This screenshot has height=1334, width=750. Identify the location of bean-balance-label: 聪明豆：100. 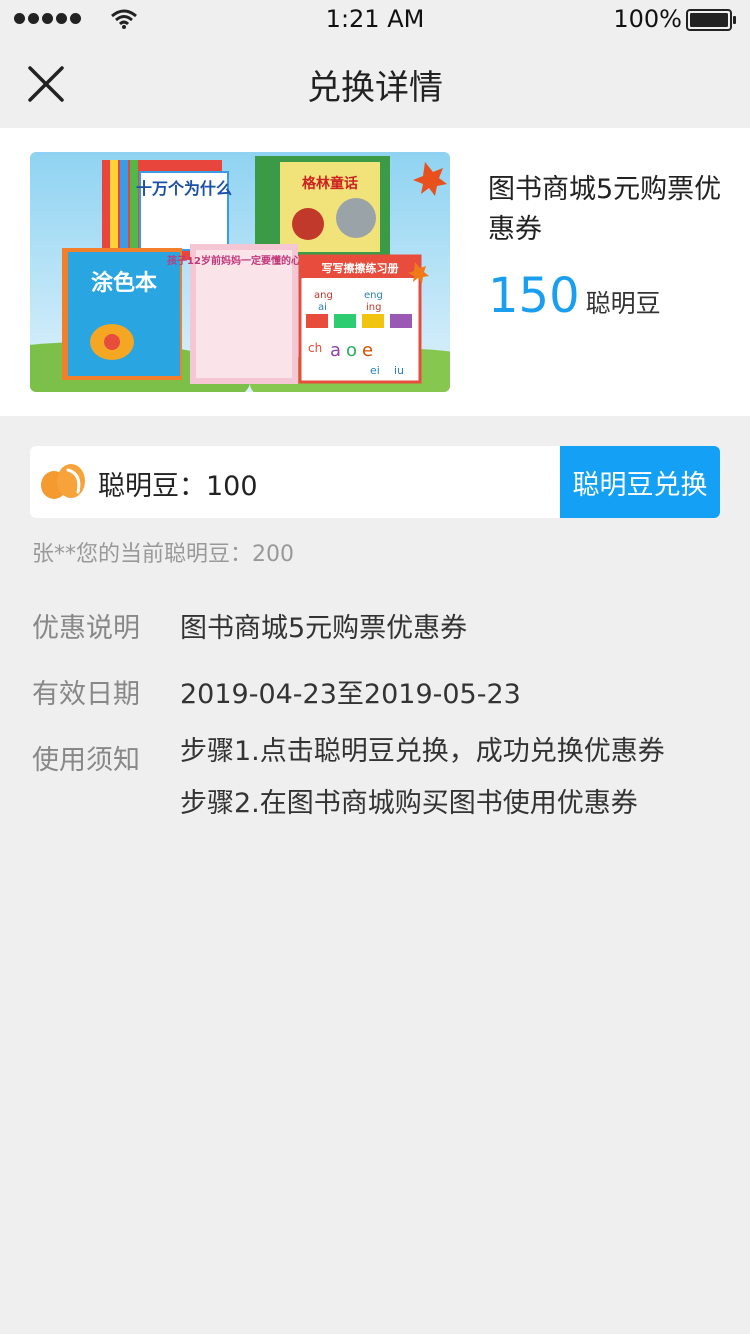
(178, 486).